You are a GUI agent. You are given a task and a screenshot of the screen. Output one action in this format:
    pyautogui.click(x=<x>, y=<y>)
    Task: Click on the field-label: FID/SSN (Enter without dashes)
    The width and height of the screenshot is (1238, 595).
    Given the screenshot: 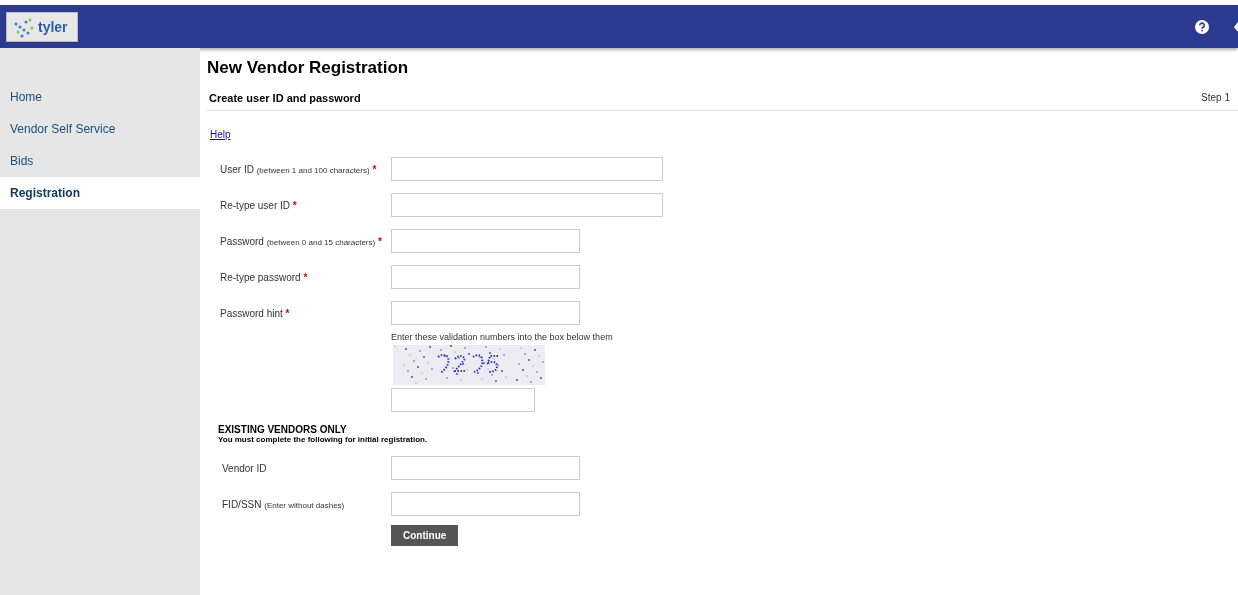 What is the action you would take?
    pyautogui.click(x=283, y=504)
    